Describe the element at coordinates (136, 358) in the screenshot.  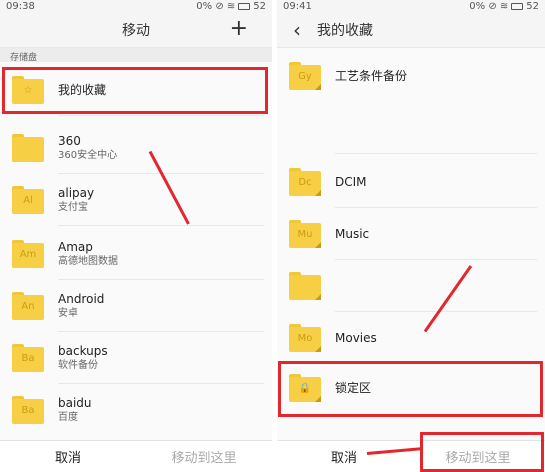
I see `folder-row-backups: Ba backups 软件备份` at that location.